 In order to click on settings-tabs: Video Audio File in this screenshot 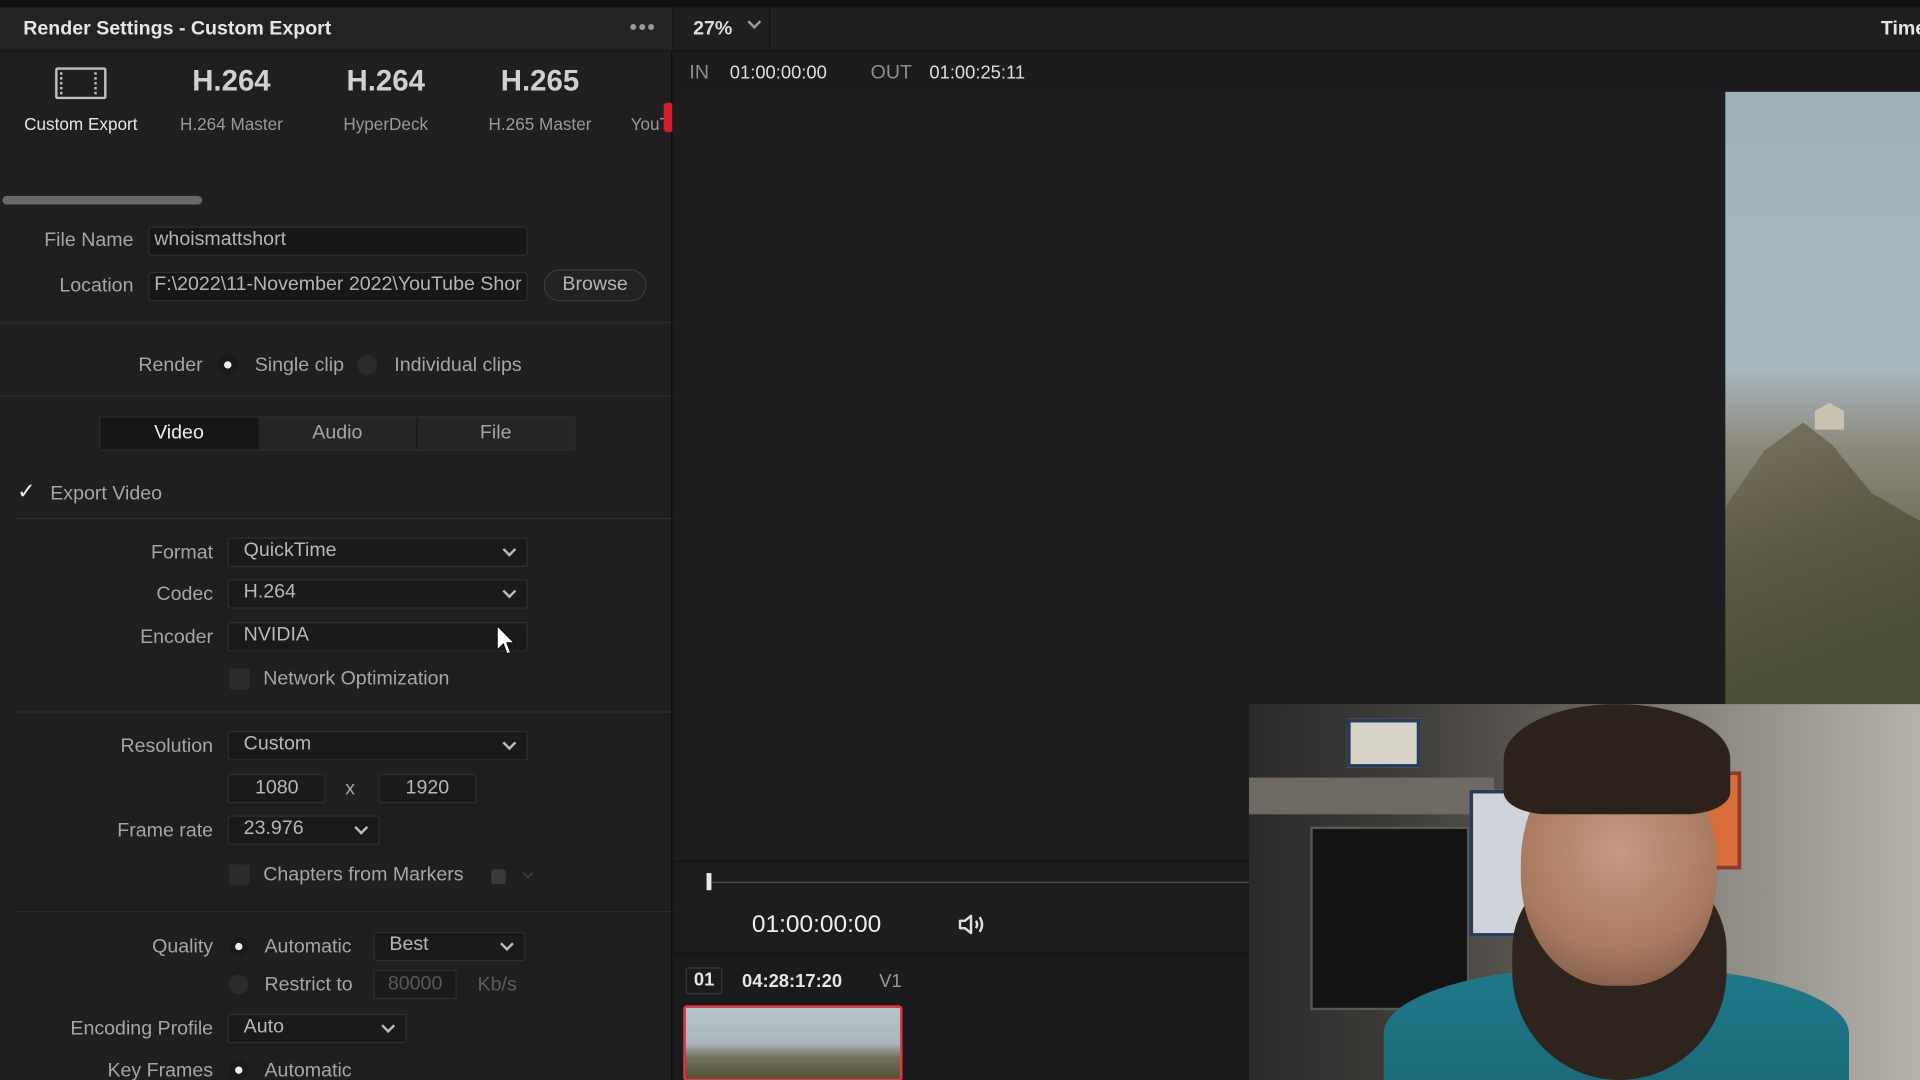, I will do `click(337, 433)`.